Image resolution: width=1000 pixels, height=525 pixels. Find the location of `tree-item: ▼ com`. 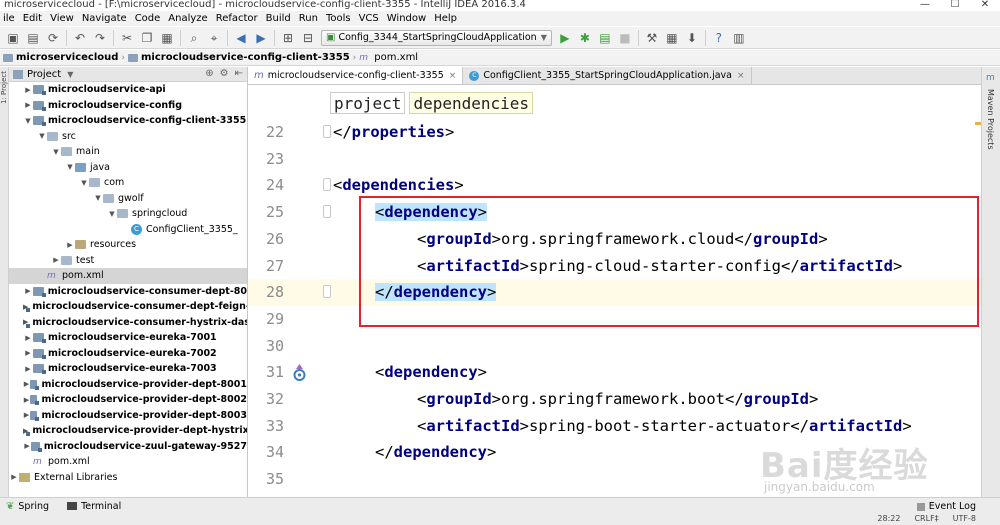

tree-item: ▼ com is located at coordinates (128, 183).